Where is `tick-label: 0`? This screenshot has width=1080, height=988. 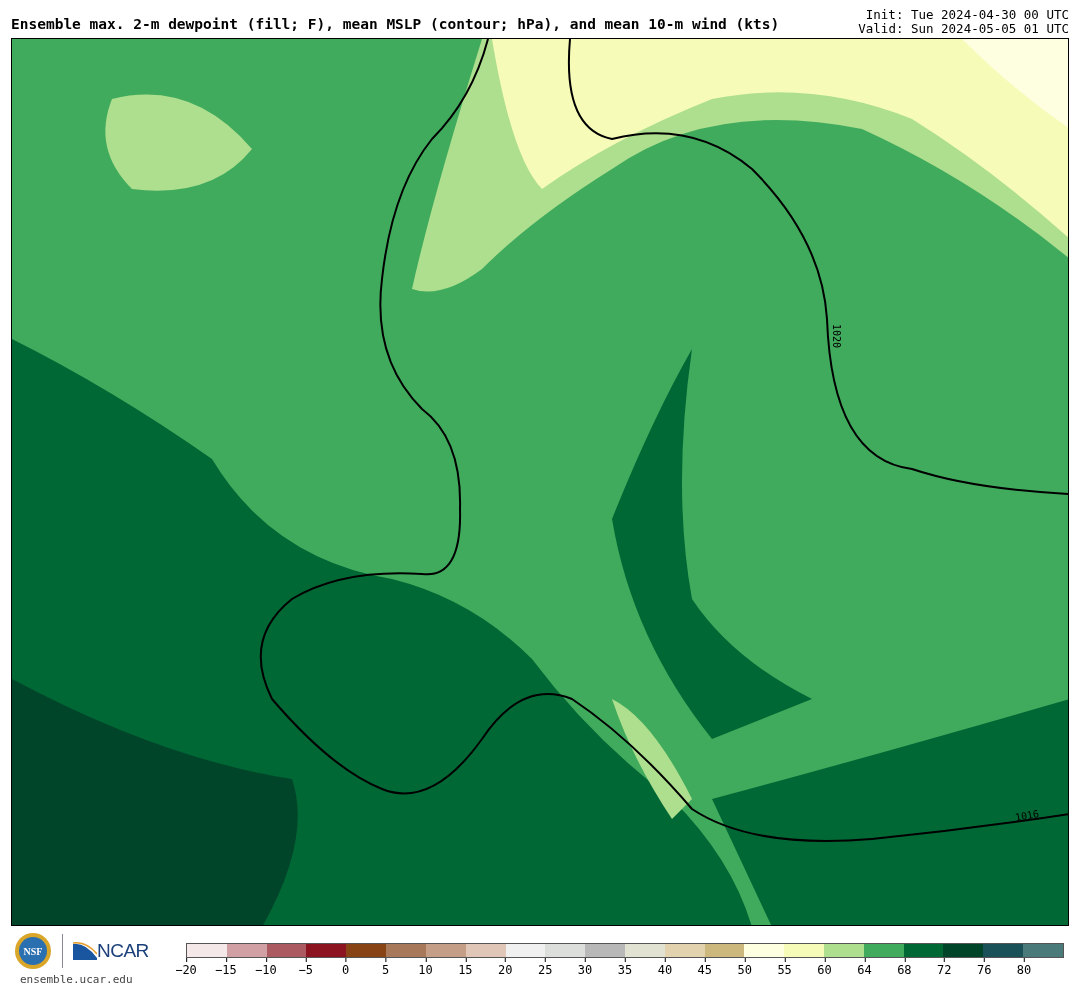
tick-label: 0 is located at coordinates (346, 967).